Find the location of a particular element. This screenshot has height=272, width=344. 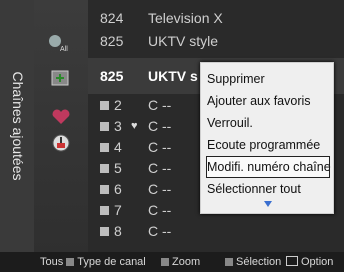

help-zoom-text: Zoom is located at coordinates (186, 262).